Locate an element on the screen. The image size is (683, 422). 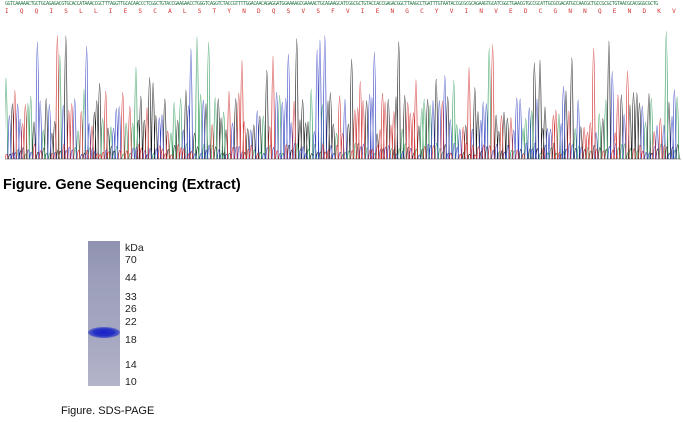
sequencing-caption: Figure. Gene Sequencing (Extract) is located at coordinates (122, 185).